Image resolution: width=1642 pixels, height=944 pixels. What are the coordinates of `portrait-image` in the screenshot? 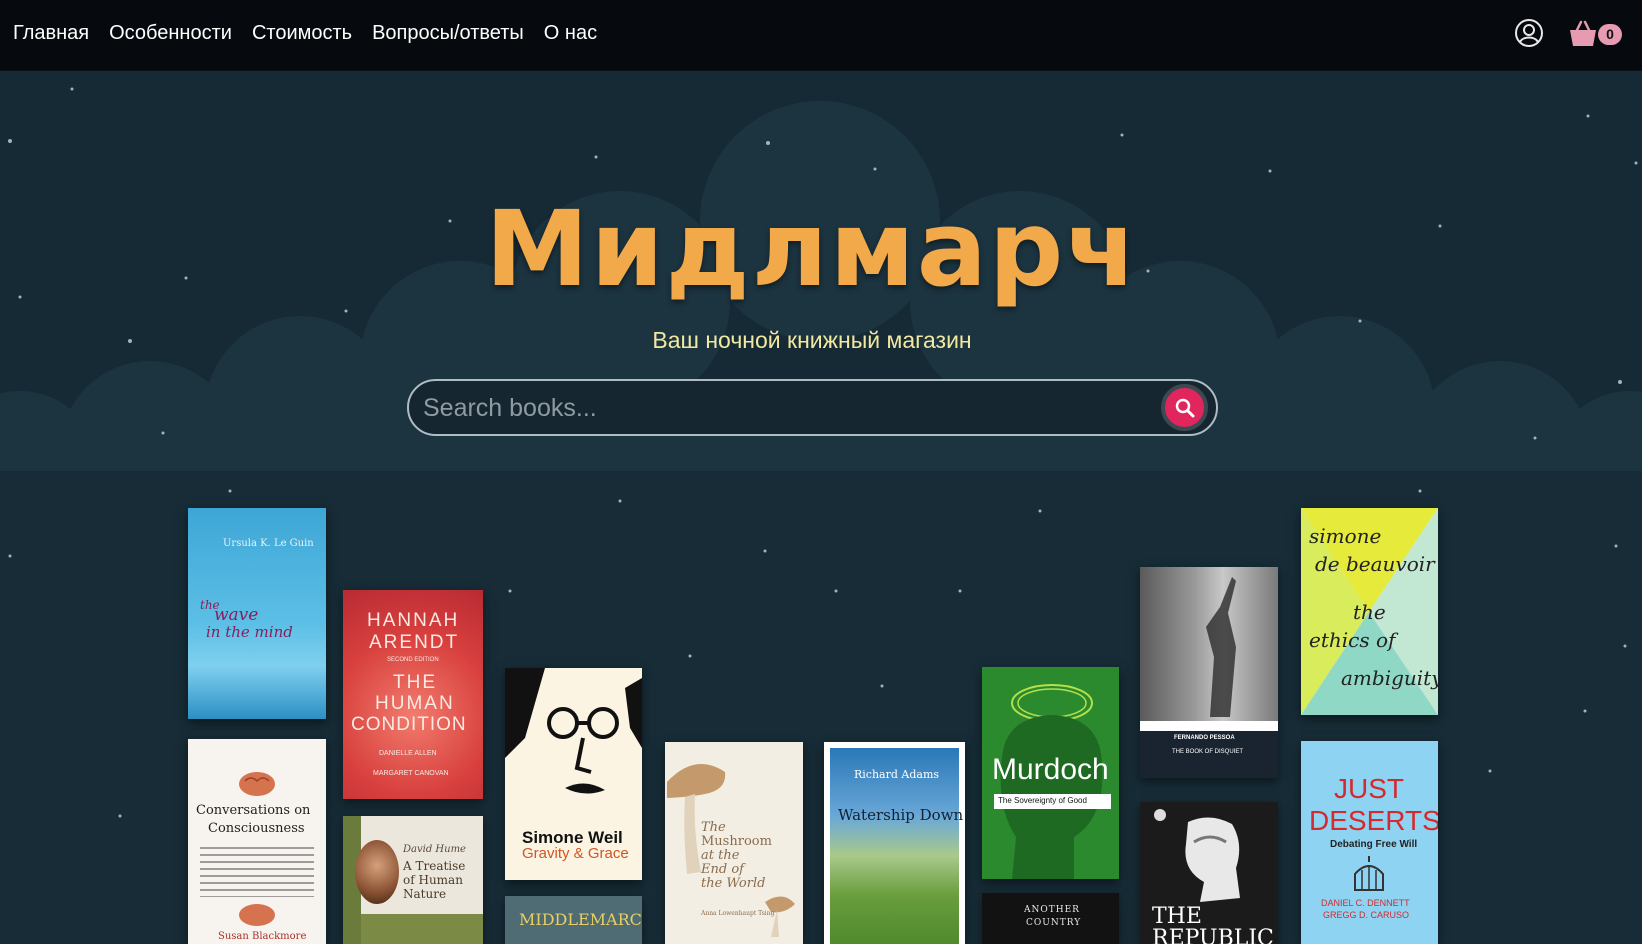 It's located at (377, 872).